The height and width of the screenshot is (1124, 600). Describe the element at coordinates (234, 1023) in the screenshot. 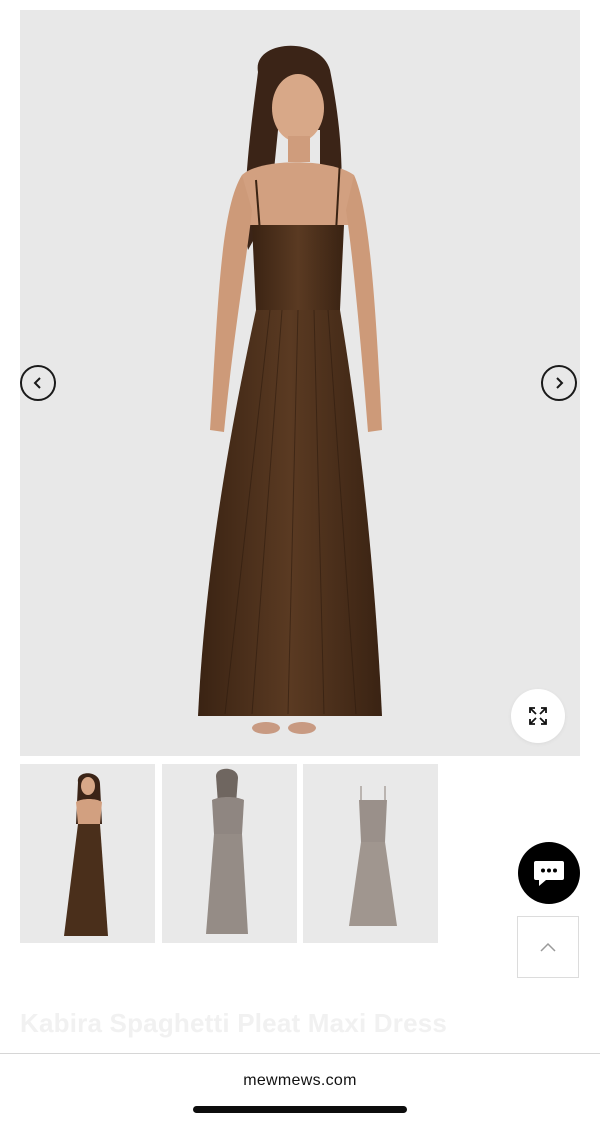

I see `product-title: Kabira Spaghetti Pleat Maxi Dress` at that location.